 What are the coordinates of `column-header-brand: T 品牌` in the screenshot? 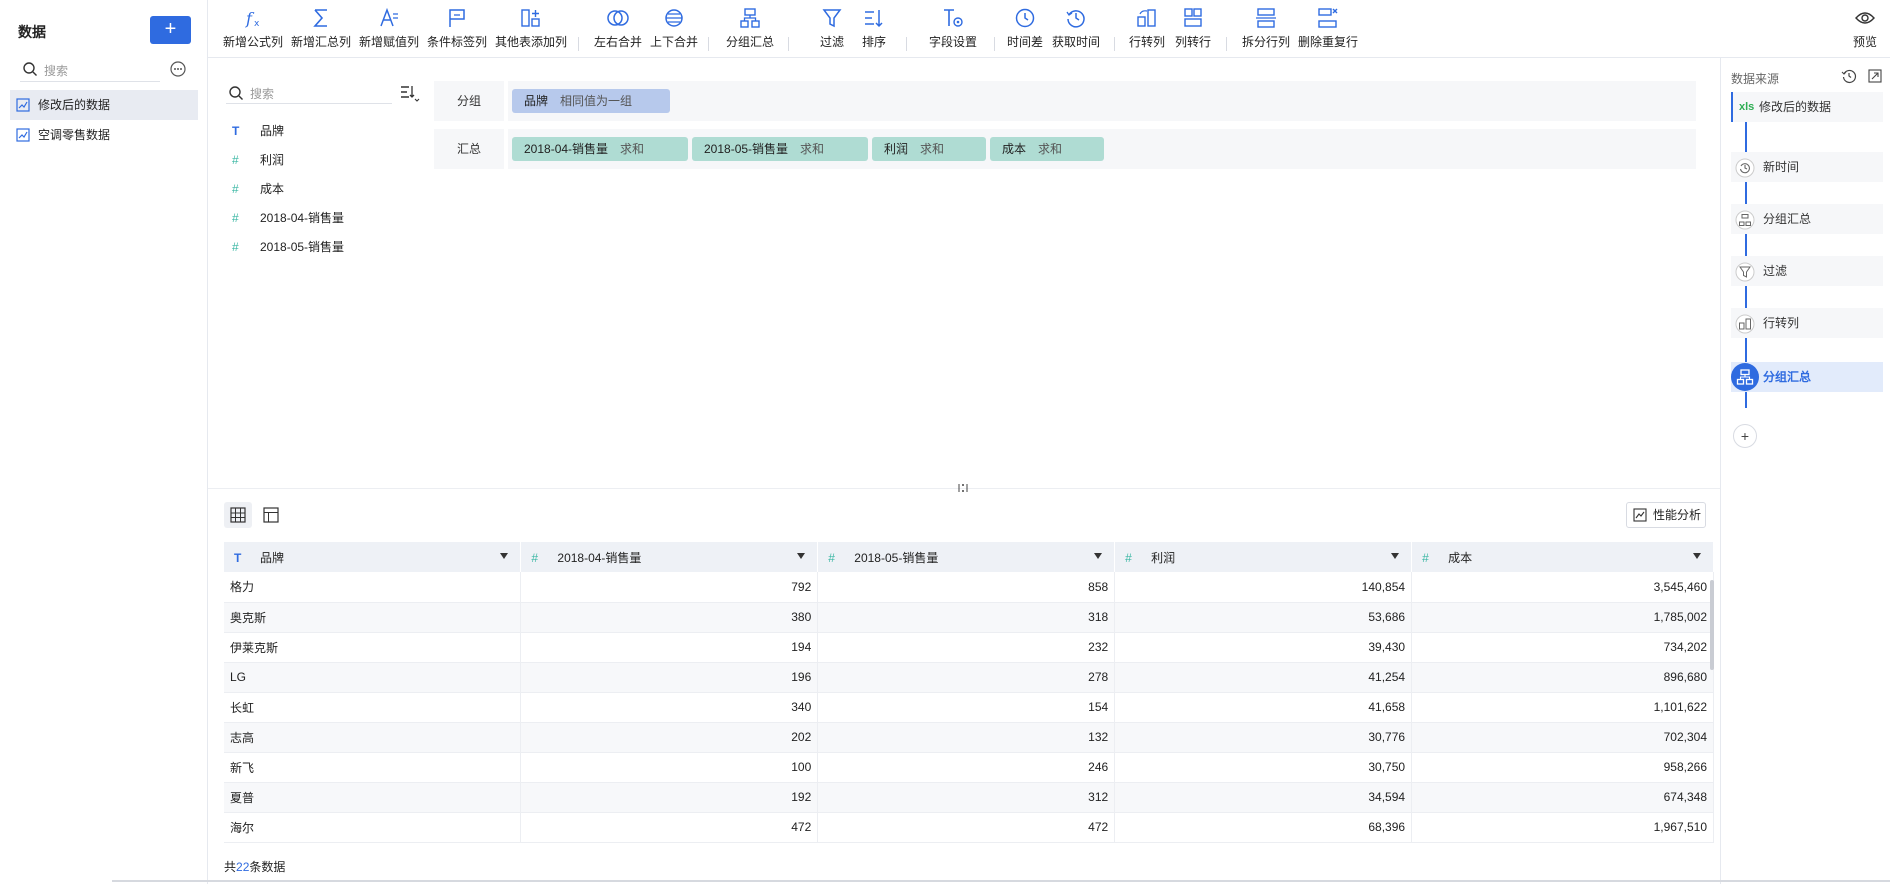 It's located at (373, 557).